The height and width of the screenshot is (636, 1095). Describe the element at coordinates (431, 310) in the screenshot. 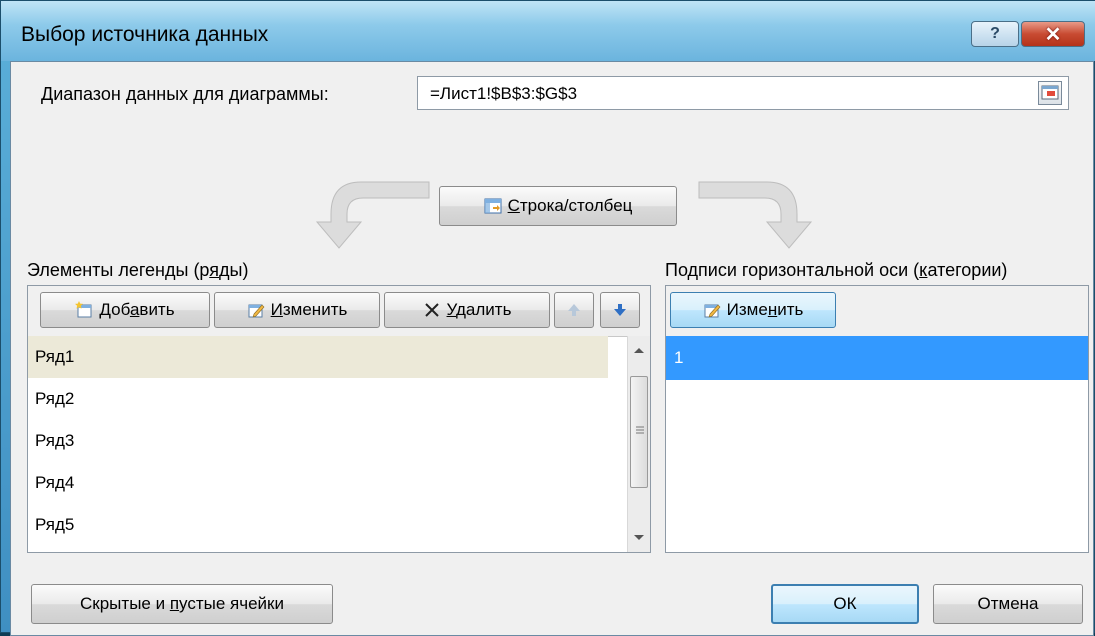

I see `delete-icon` at that location.